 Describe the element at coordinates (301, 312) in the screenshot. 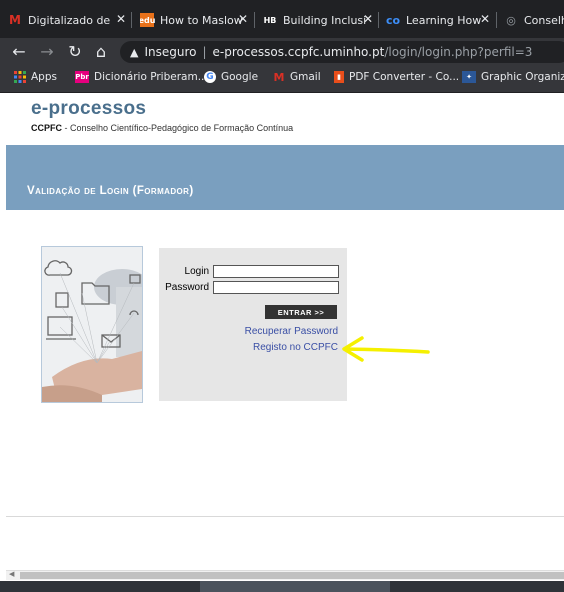

I see `login-submit-button: ENTRAR >>` at that location.